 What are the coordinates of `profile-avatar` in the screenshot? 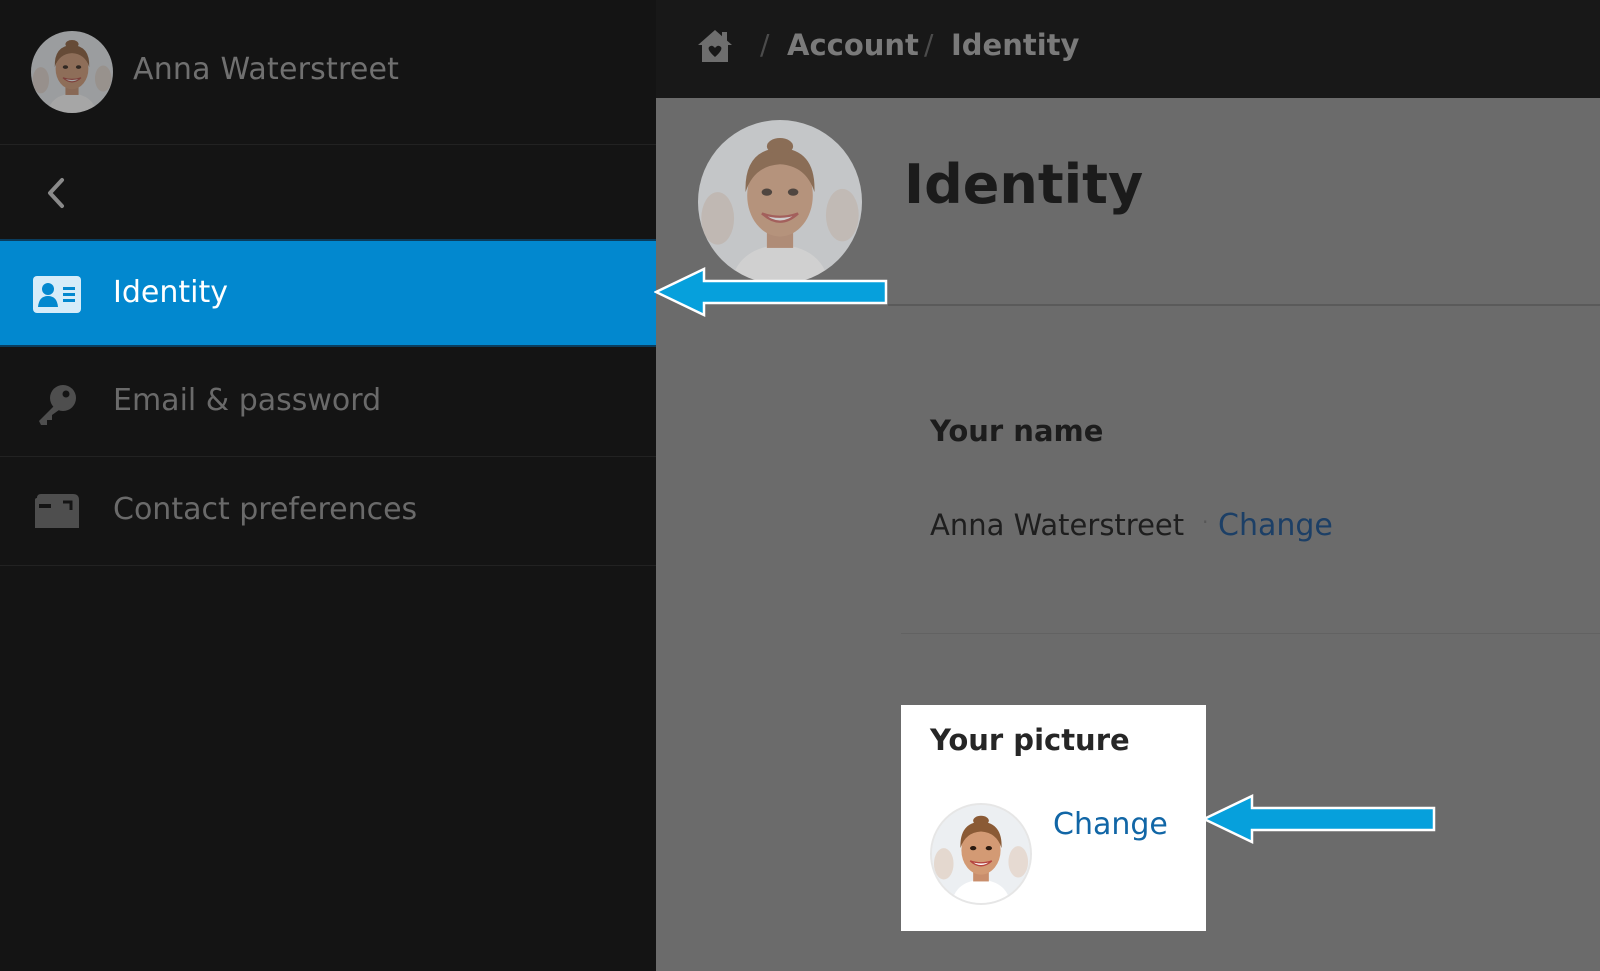 It's located at (780, 202).